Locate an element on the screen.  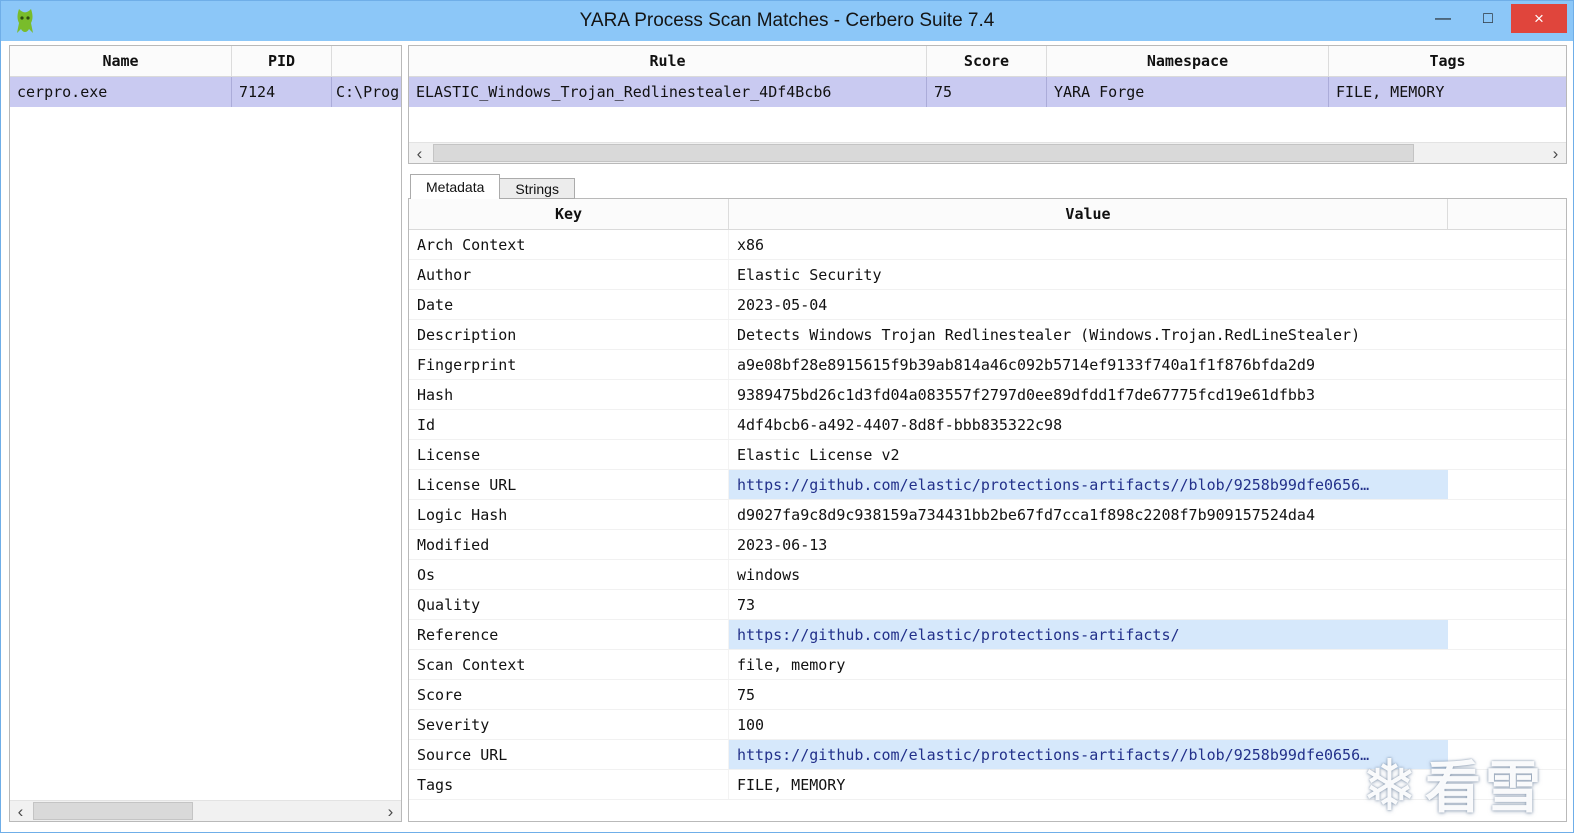
metadata-value-cell: 100 is located at coordinates (751, 724).